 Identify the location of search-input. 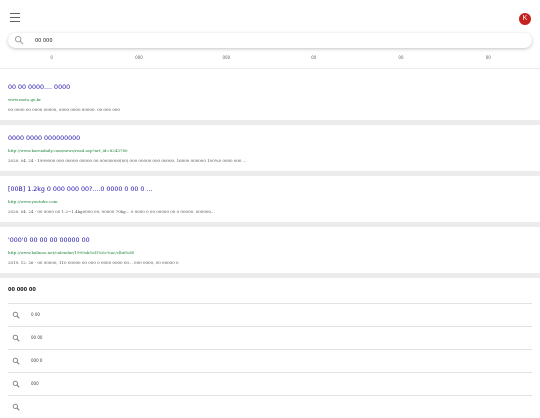
(275, 40).